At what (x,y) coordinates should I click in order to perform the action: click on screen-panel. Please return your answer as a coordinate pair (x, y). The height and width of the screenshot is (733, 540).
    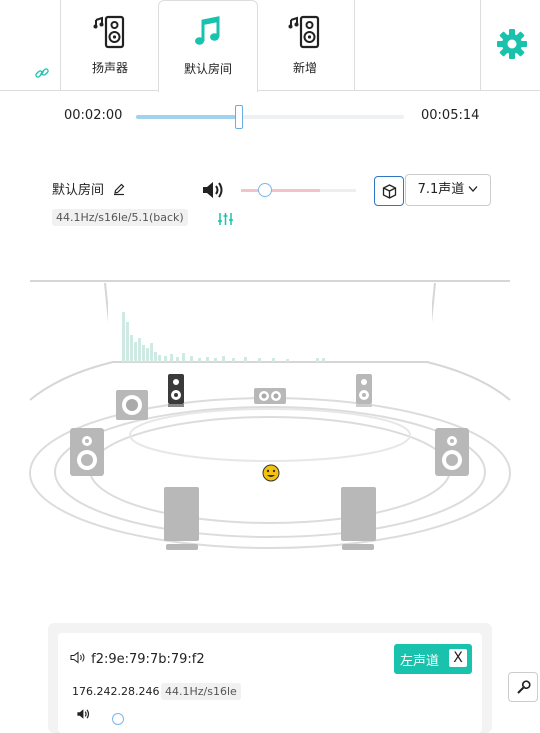
    Looking at the image, I should click on (270, 323).